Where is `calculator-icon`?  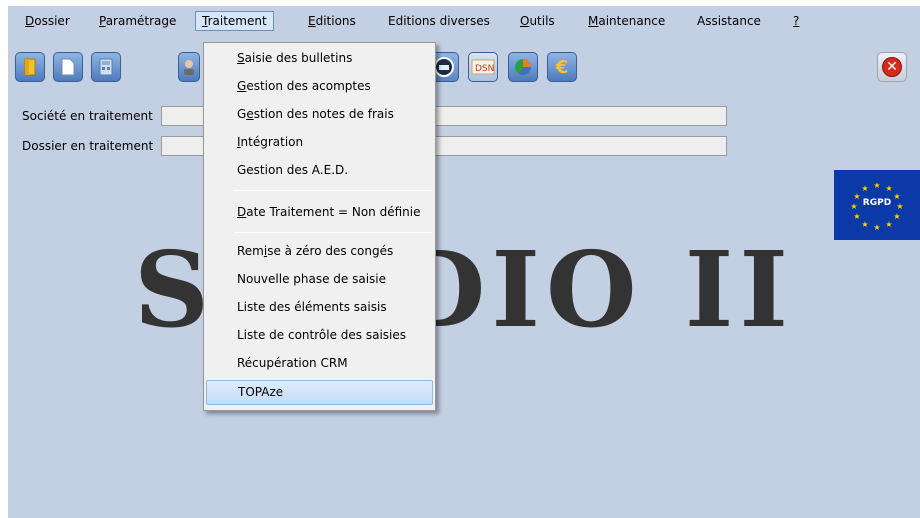 calculator-icon is located at coordinates (106, 67).